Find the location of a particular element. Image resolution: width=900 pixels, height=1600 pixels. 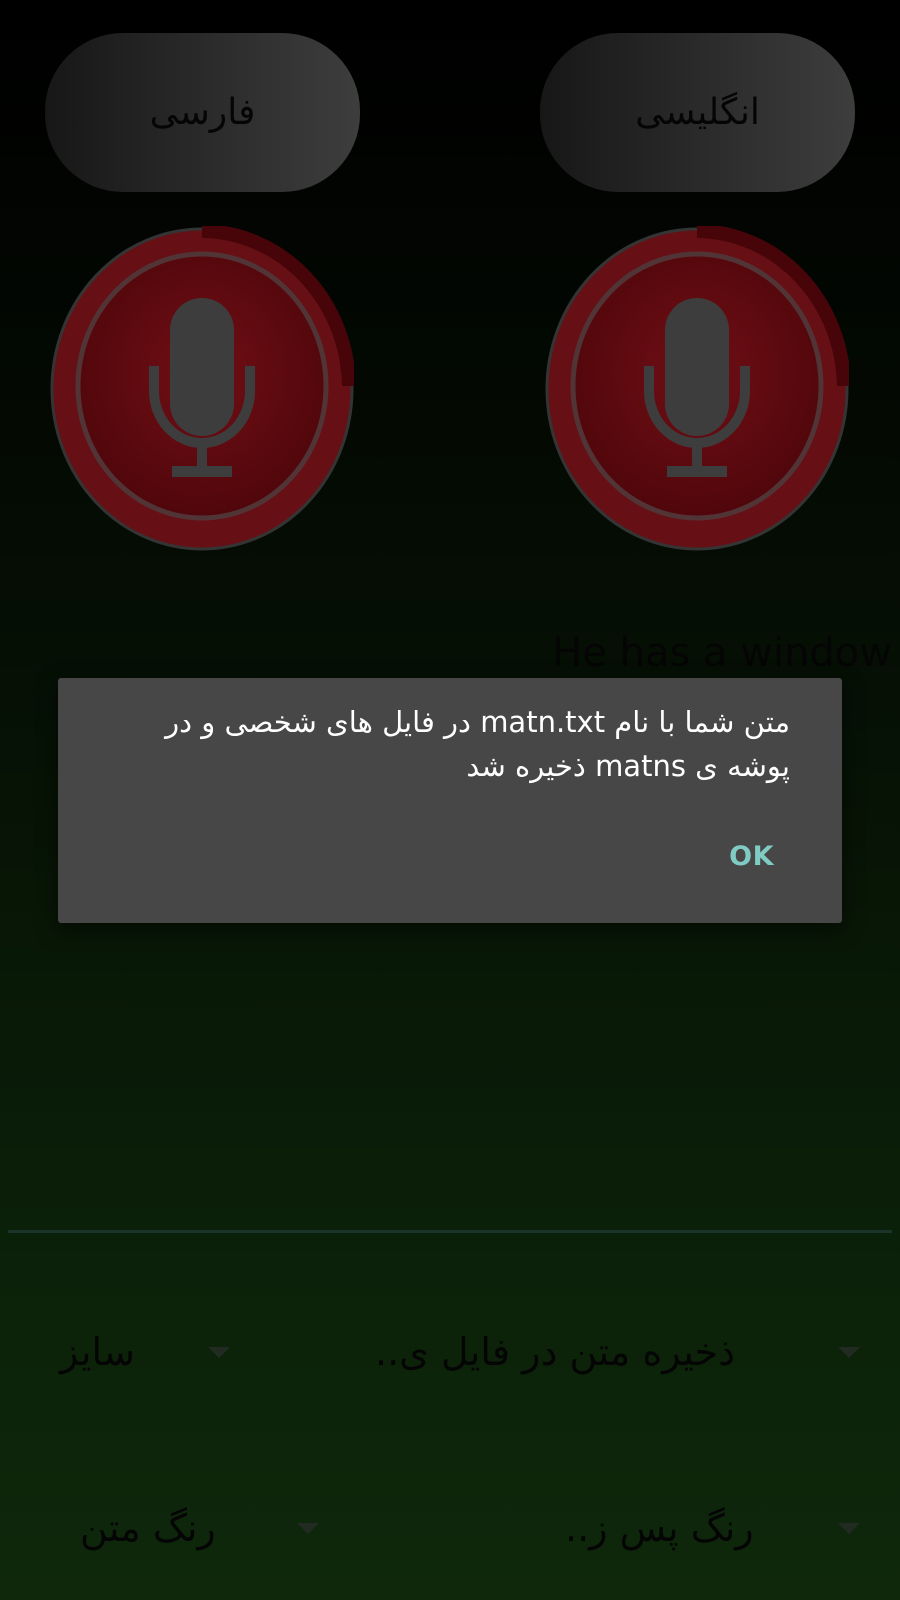

ok-button: OK is located at coordinates (751, 856).